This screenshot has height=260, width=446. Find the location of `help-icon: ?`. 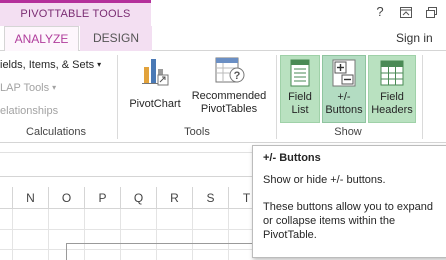

help-icon: ? is located at coordinates (380, 12).